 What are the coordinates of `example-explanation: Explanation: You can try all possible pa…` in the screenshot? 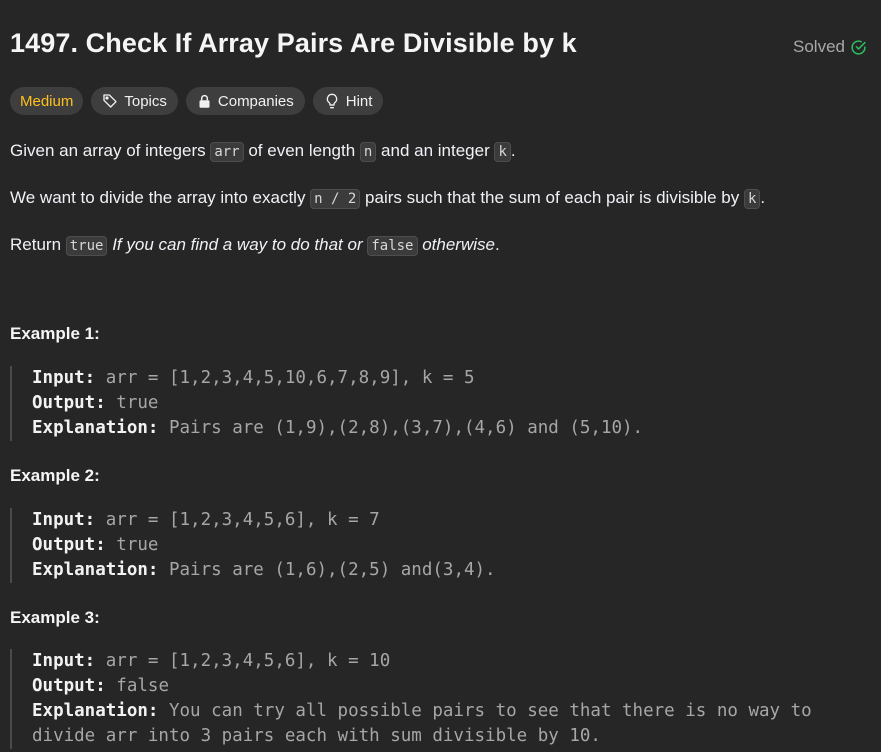 It's located at (451, 711).